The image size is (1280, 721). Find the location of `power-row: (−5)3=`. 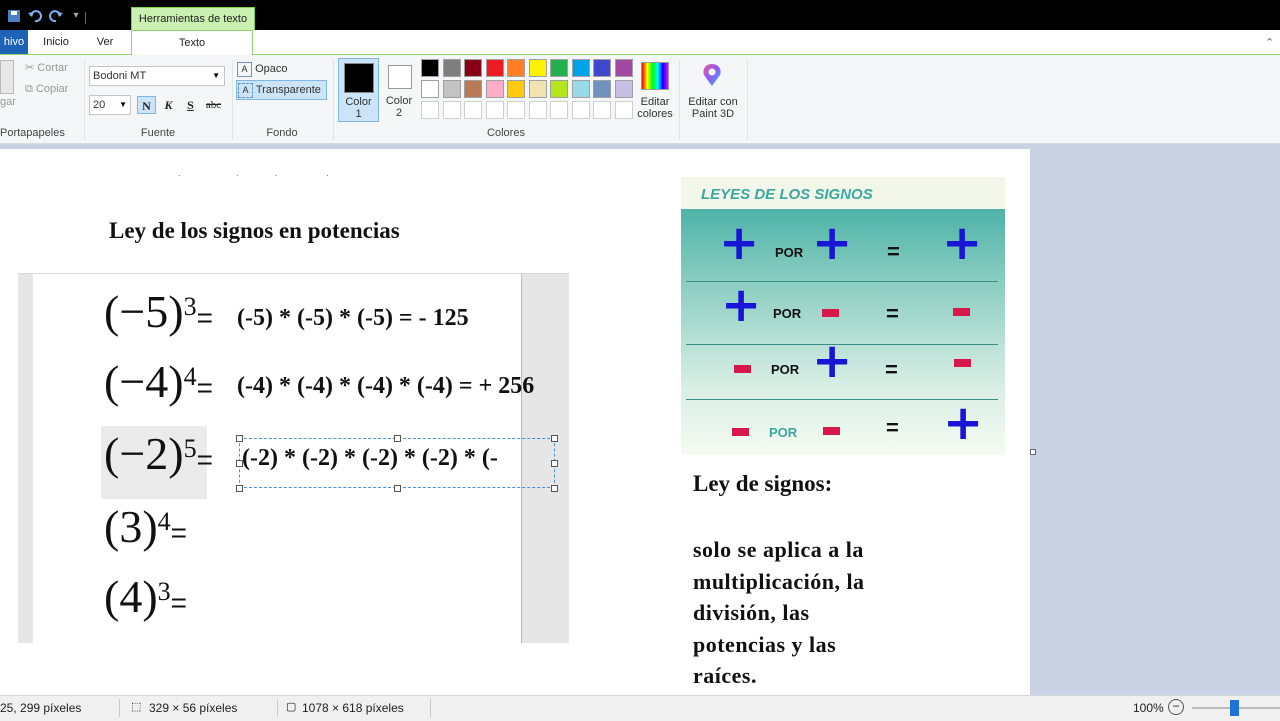

power-row: (−5)3= is located at coordinates (158, 311).